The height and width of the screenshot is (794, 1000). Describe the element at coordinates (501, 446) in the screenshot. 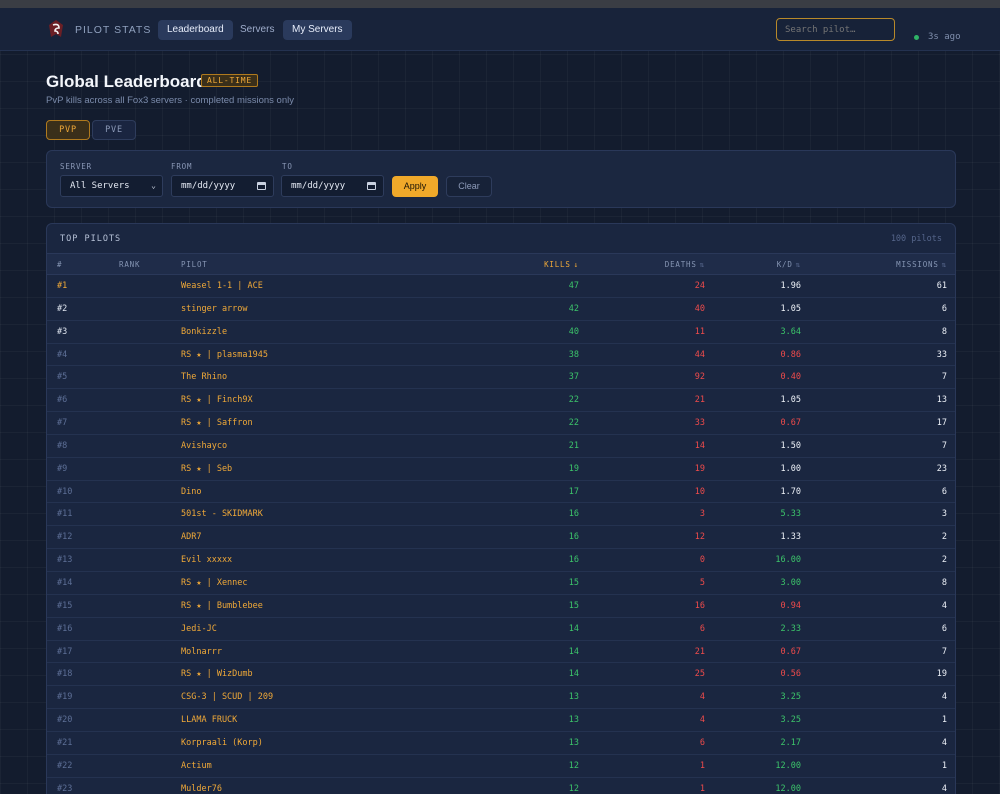

I see `table-row: #8 Avishayco 21 14 1.50 7` at that location.